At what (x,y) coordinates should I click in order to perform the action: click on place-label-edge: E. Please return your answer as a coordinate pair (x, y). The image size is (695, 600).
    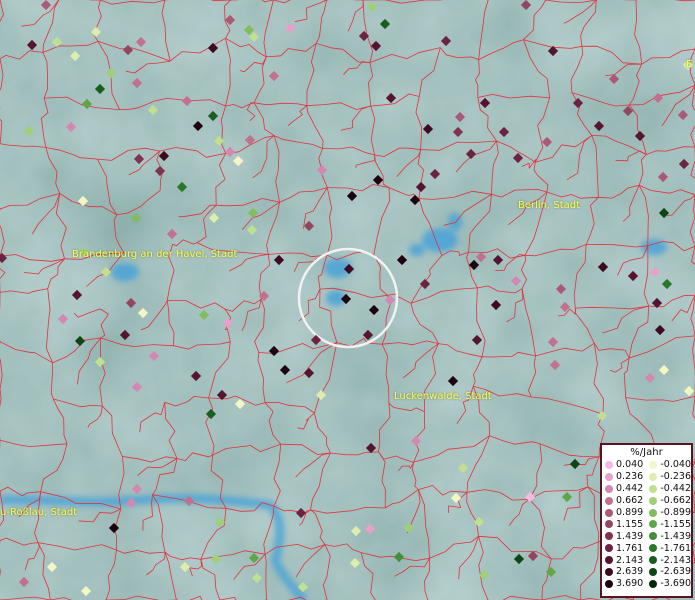
    Looking at the image, I should click on (689, 64).